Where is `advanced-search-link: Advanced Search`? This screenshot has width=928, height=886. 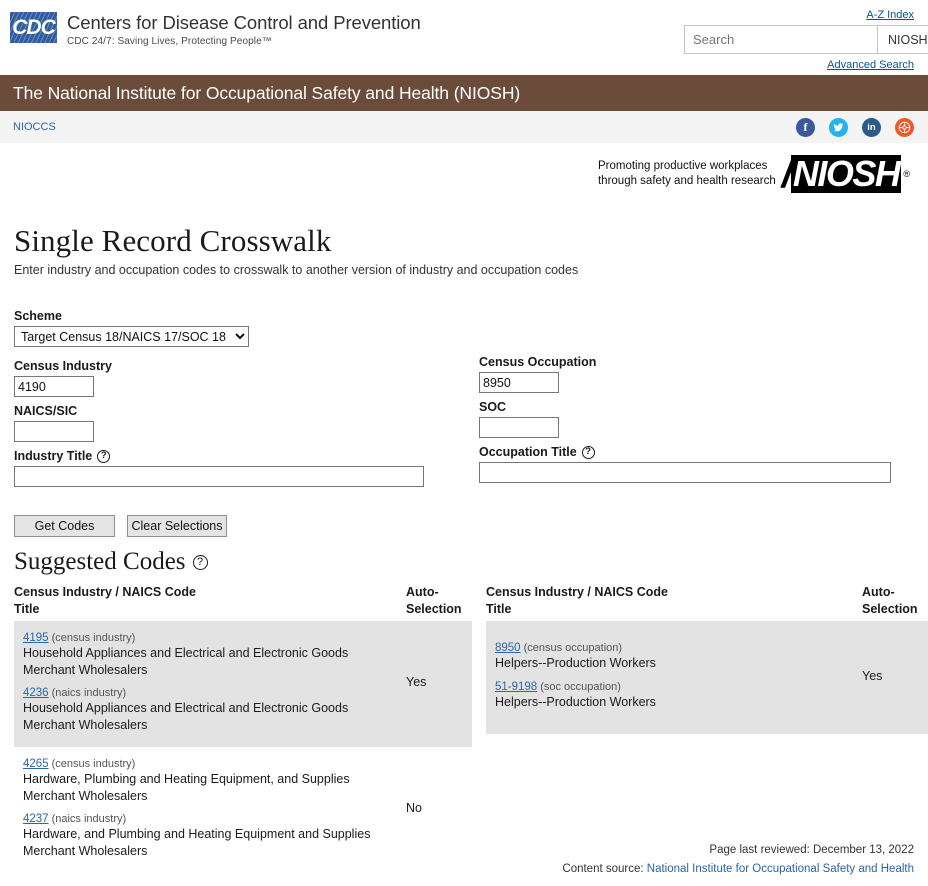
advanced-search-link: Advanced Search is located at coordinates (870, 65).